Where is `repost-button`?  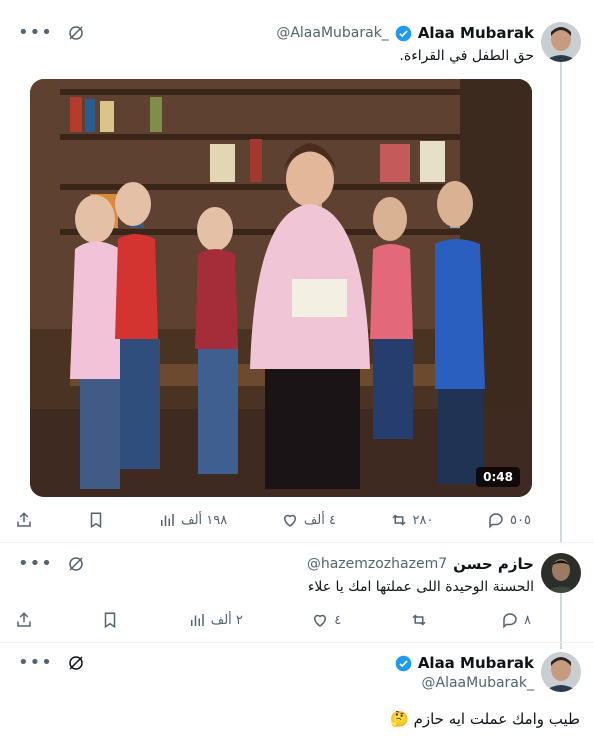
repost-button is located at coordinates (421, 620).